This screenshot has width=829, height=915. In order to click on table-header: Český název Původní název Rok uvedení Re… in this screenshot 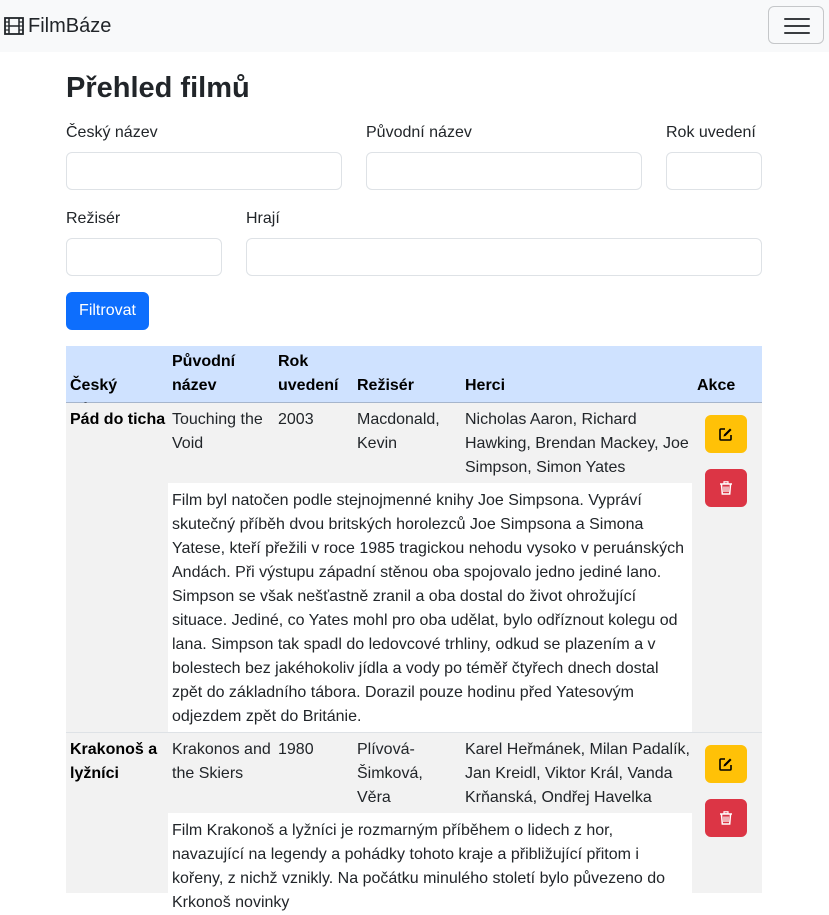, I will do `click(414, 382)`.